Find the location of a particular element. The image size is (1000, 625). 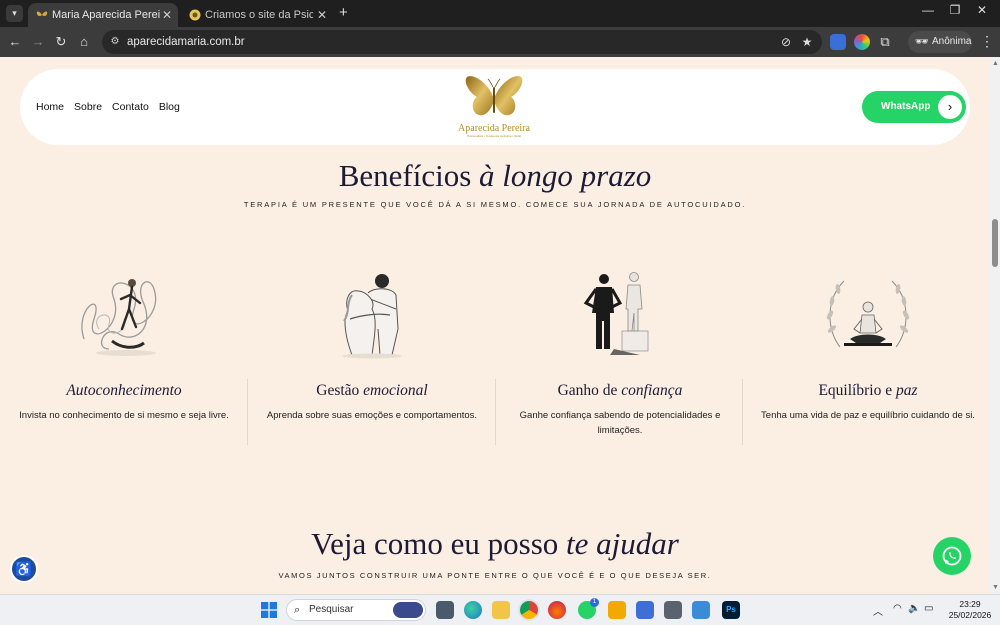

incognito-icon: 🕶 is located at coordinates (922, 42).